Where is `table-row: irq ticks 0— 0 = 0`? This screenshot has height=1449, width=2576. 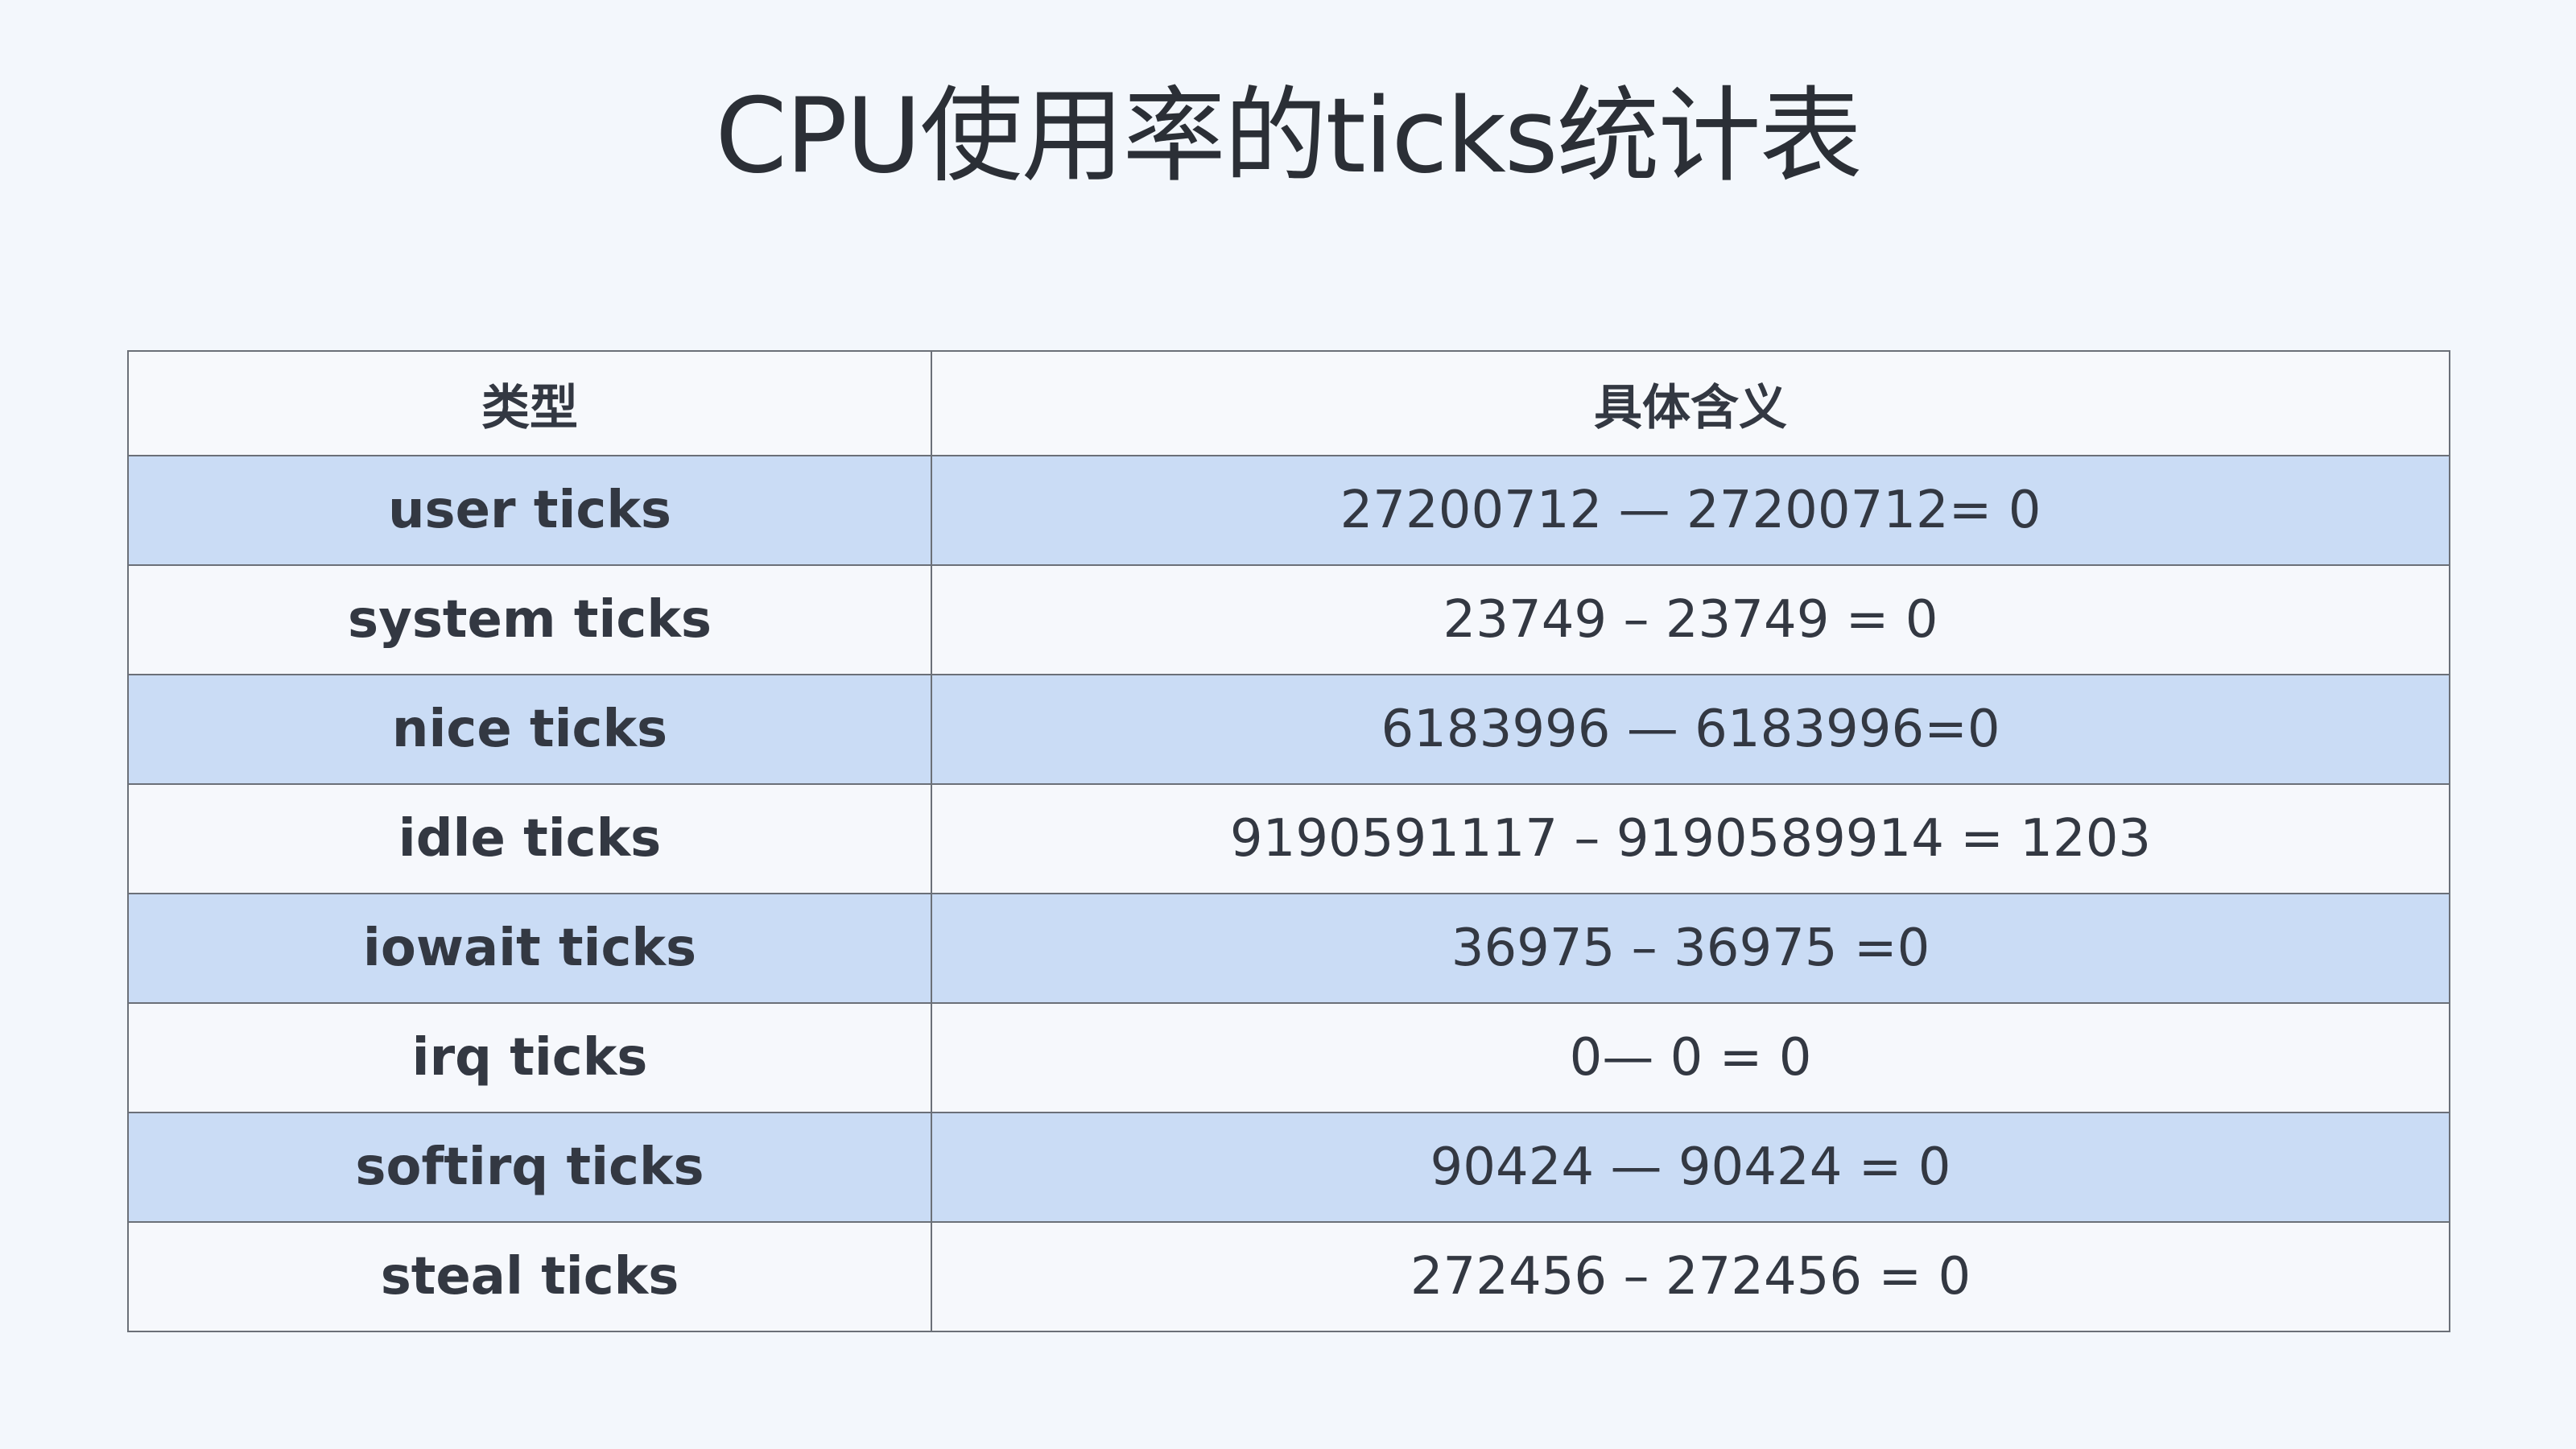
table-row: irq ticks 0— 0 = 0 is located at coordinates (1288, 1057).